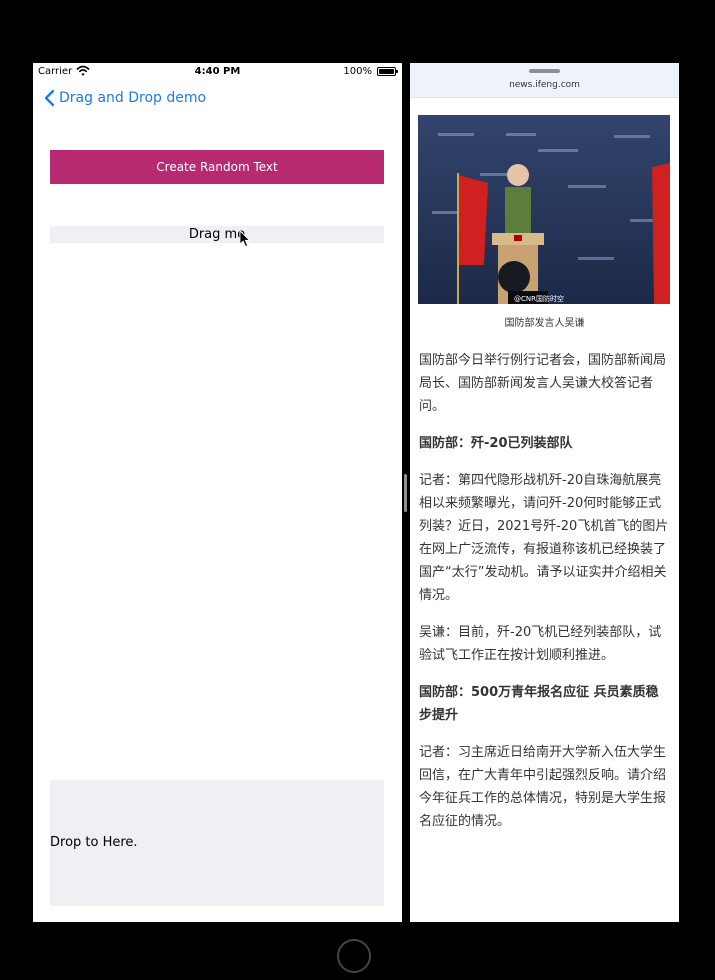 The image size is (715, 980). Describe the element at coordinates (357, 71) in the screenshot. I see `battery-percent: 100%` at that location.